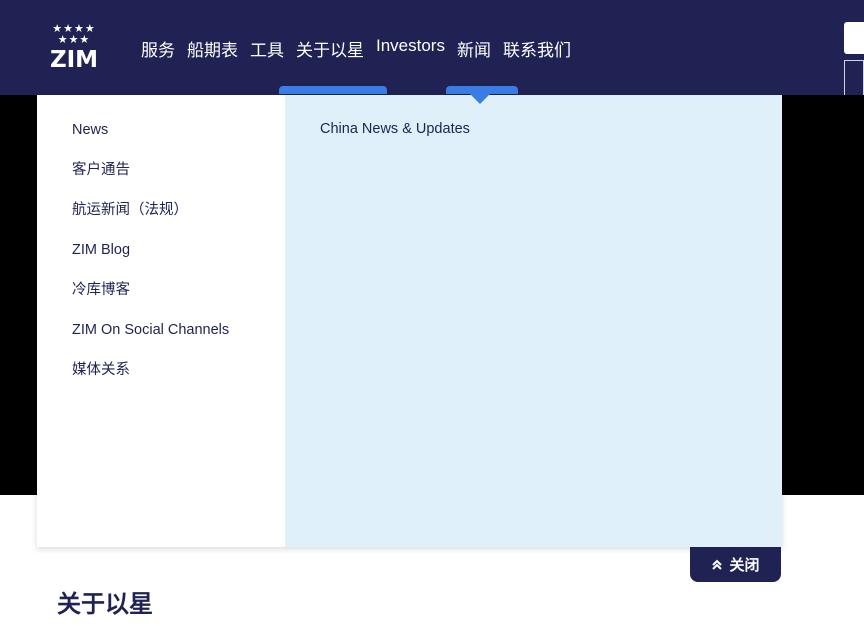  Describe the element at coordinates (717, 564) in the screenshot. I see `double-chevron-up-icon` at that location.